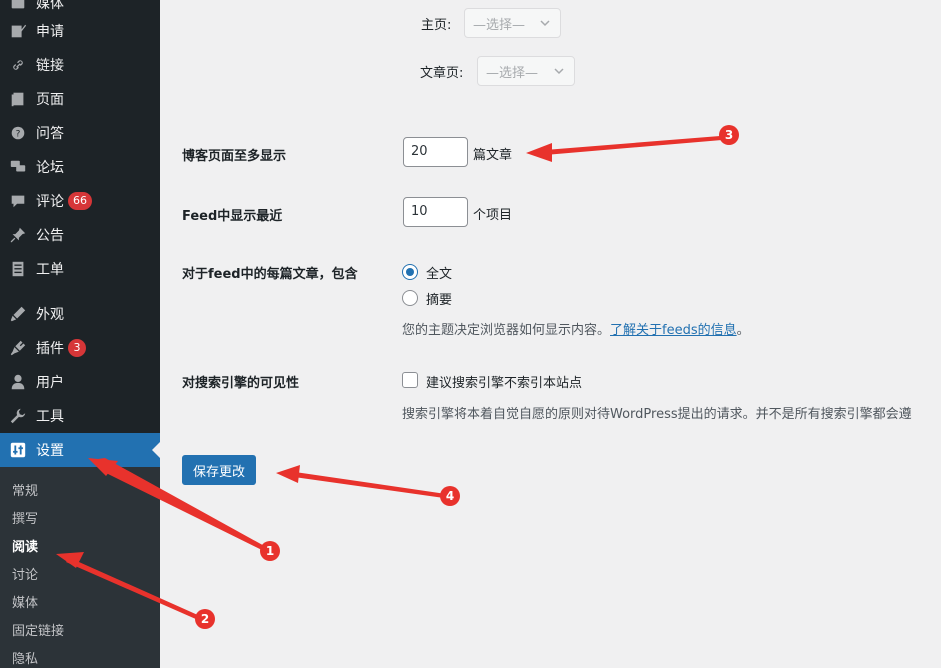 Image resolution: width=941 pixels, height=668 pixels. What do you see at coordinates (493, 215) in the screenshot?
I see `feed-count-suffix: 个项目` at bounding box center [493, 215].